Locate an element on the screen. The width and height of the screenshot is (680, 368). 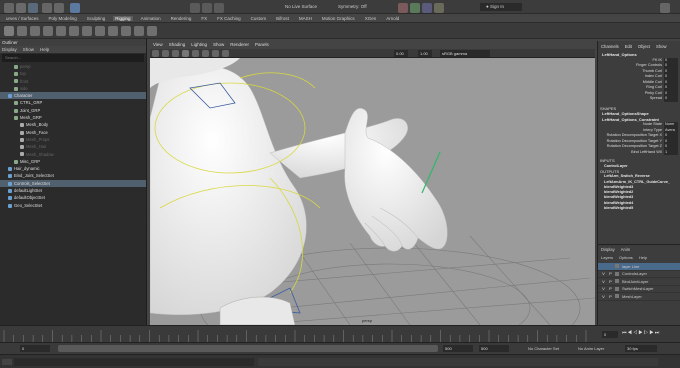
playback-controls: ⏮◀◁▶▷▶⏭ is located at coordinates (641, 333).